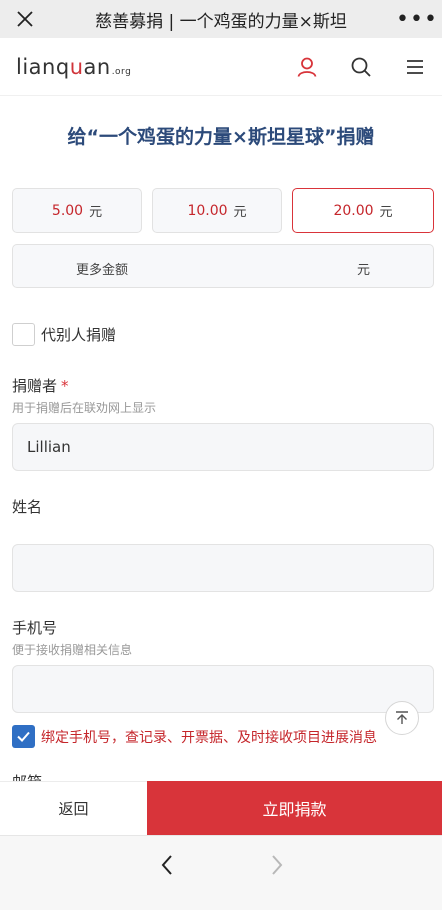  Describe the element at coordinates (353, 210) in the screenshot. I see `amount-value: 20.00` at that location.